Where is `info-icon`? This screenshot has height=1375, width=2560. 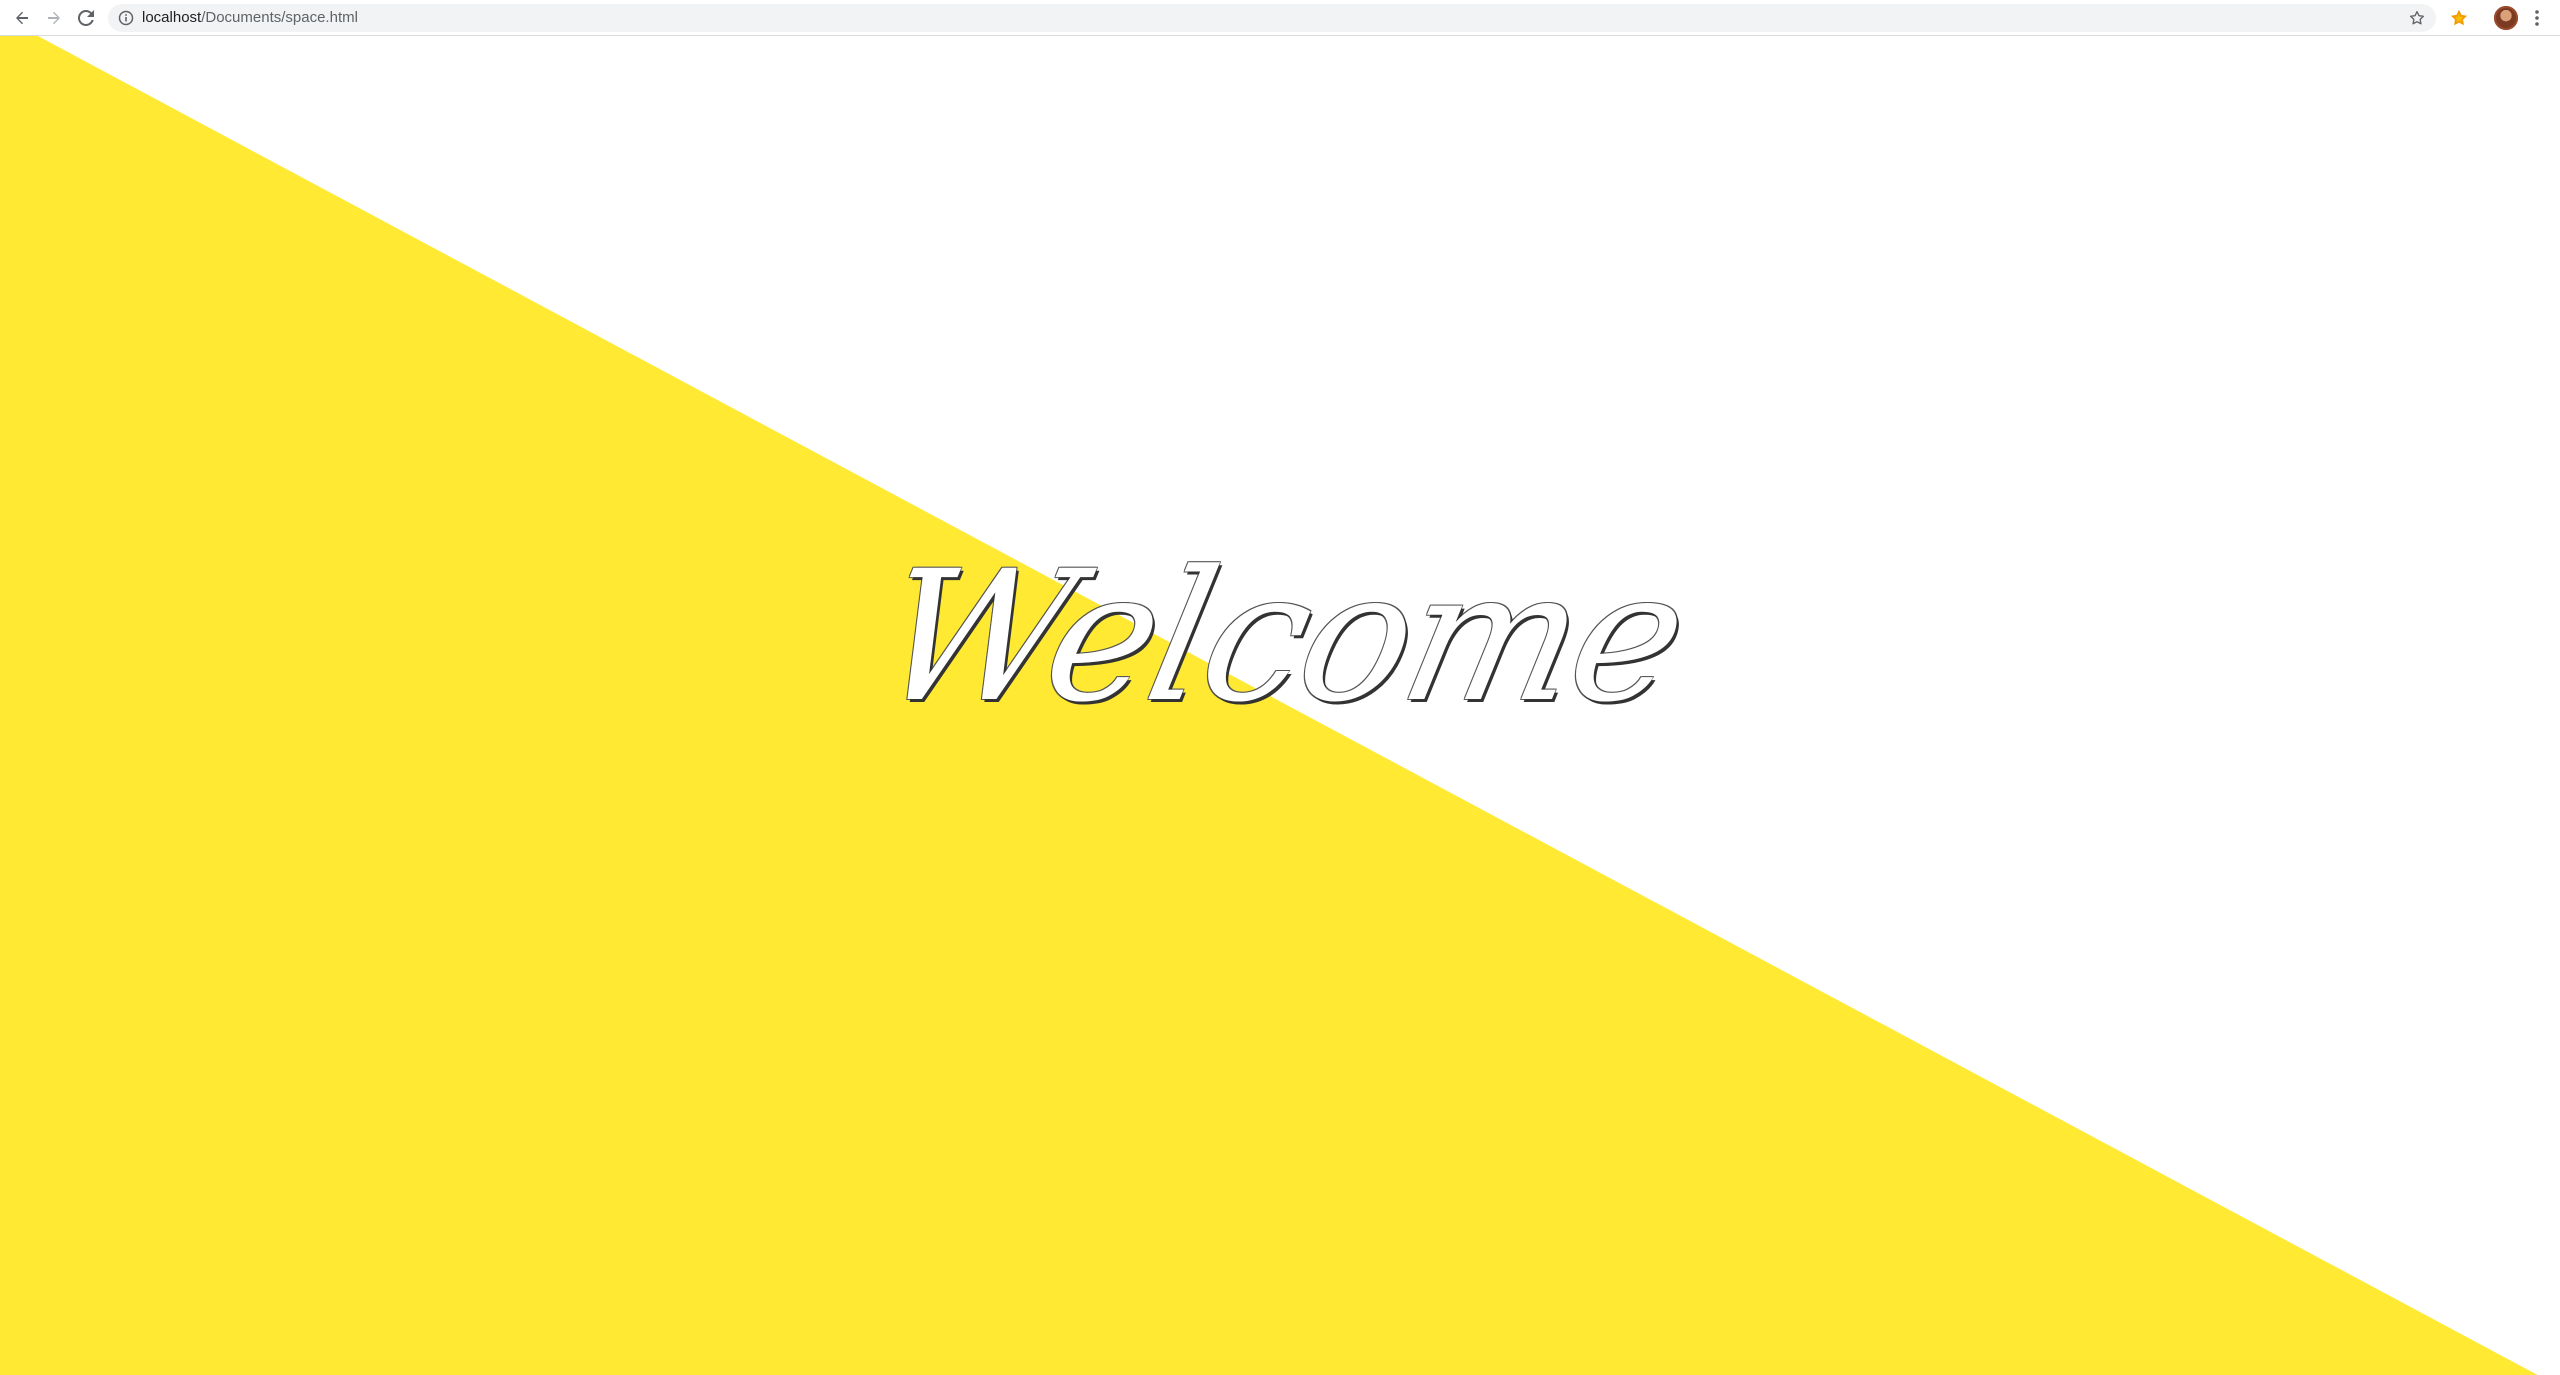 info-icon is located at coordinates (126, 18).